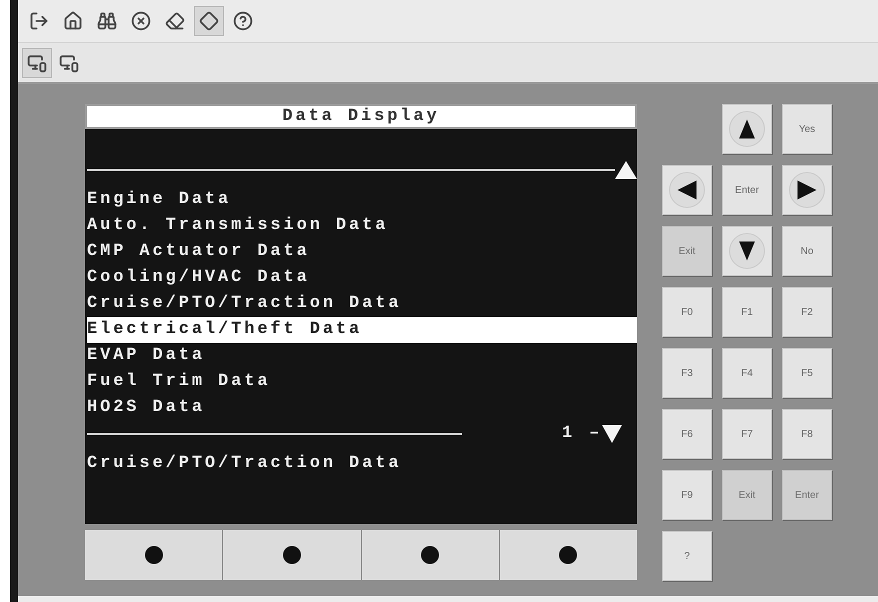 This screenshot has height=602, width=878. What do you see at coordinates (747, 190) in the screenshot?
I see `keypad-key: Enter` at bounding box center [747, 190].